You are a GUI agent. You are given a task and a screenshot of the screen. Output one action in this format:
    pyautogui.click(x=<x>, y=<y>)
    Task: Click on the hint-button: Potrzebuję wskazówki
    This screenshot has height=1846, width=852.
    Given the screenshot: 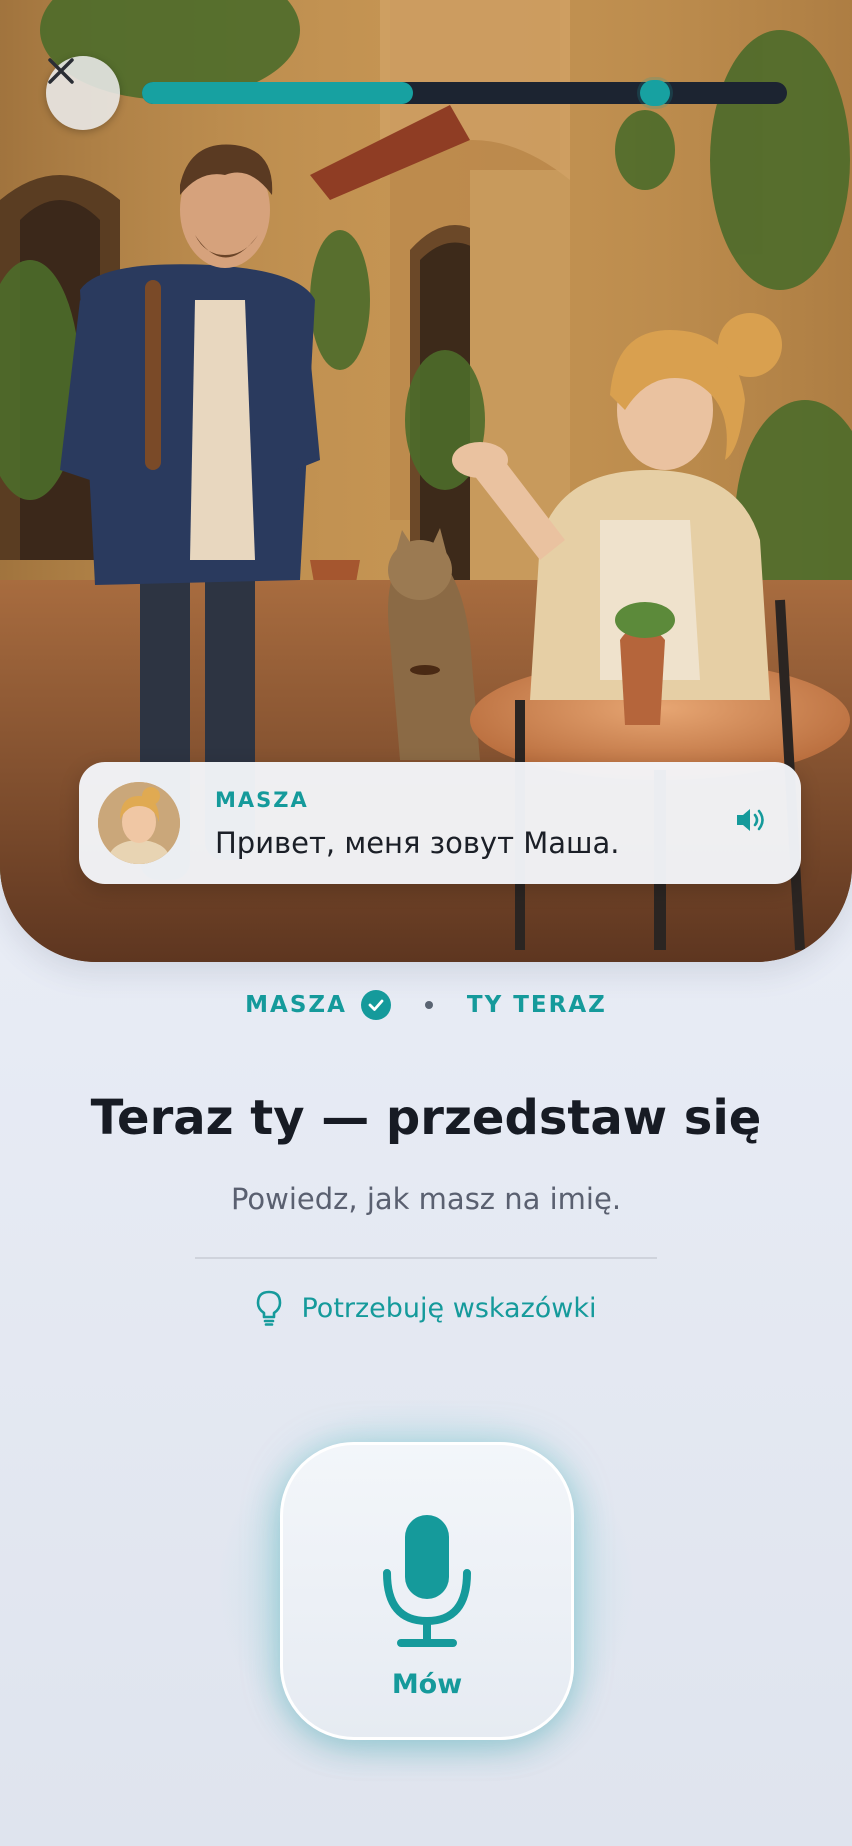 What is the action you would take?
    pyautogui.click(x=426, y=1308)
    